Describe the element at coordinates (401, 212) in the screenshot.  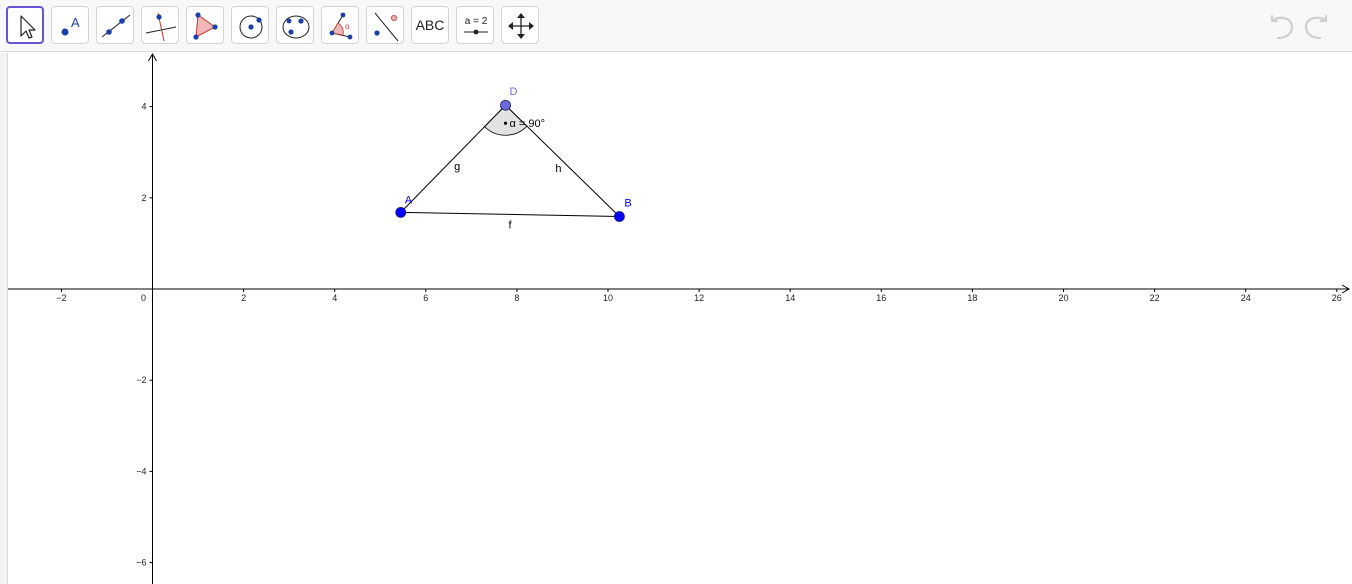
I see `point-A` at that location.